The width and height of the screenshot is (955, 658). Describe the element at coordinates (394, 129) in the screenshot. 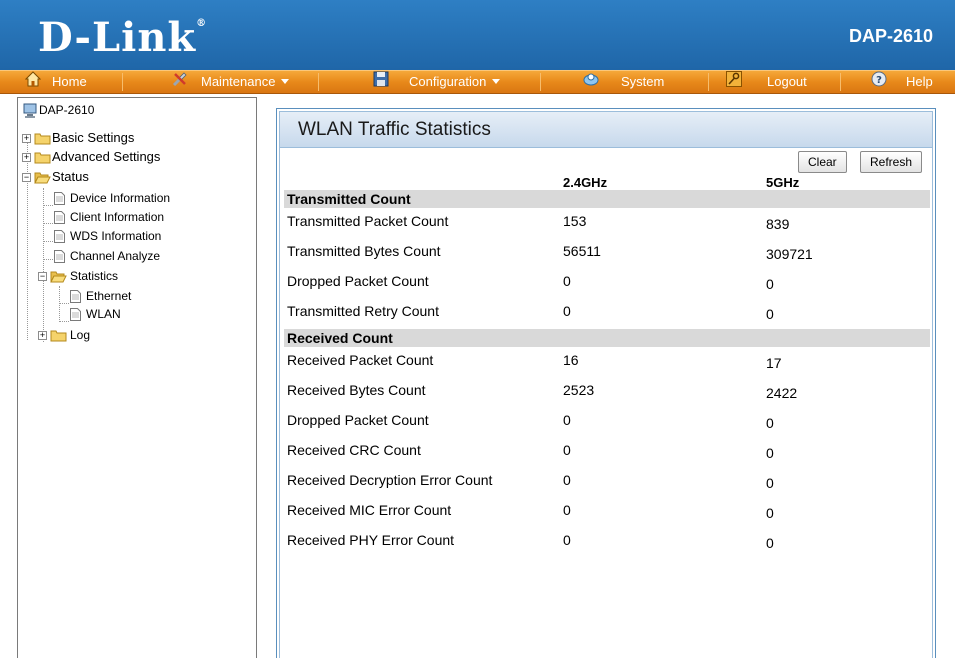

I see `page-title: WLAN Traffic Statistics` at that location.